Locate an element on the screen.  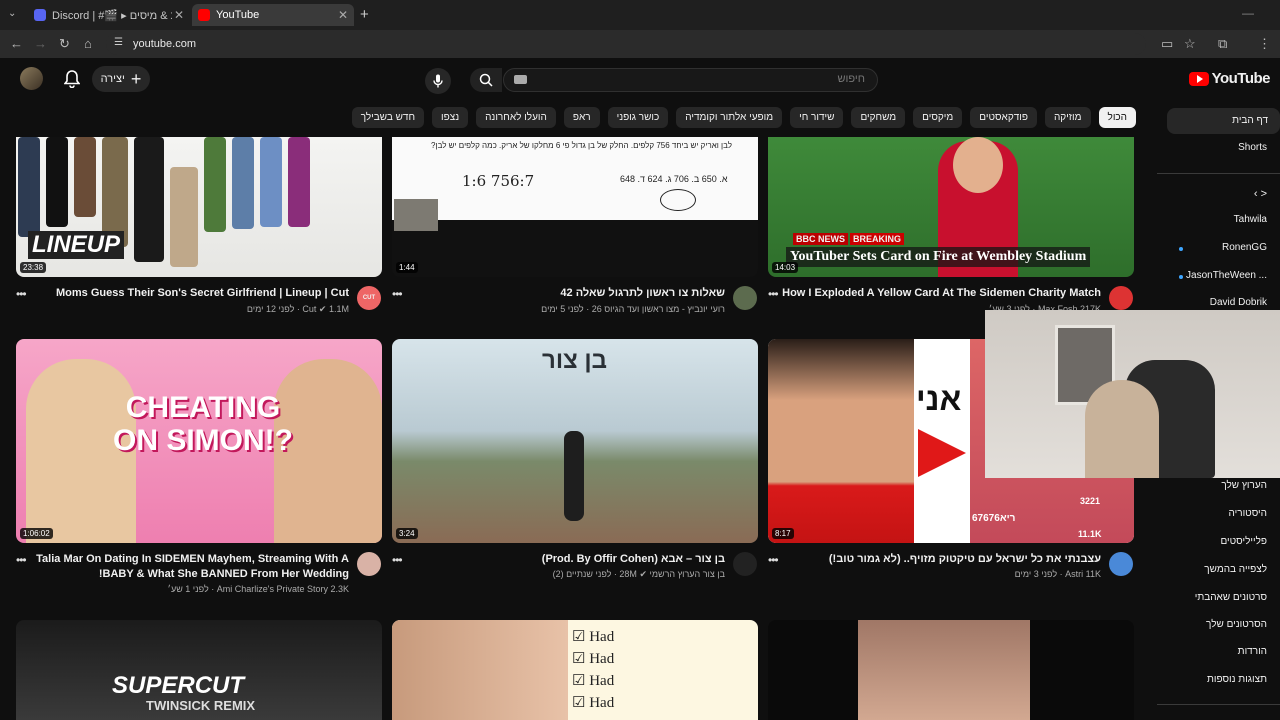
chip-comedy: מופעי אלתור וקומדיה is located at coordinates (729, 117).